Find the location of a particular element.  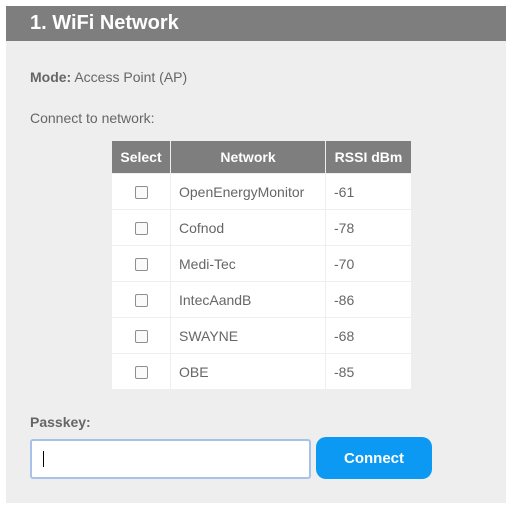

connect-prompt: Connect to network: is located at coordinates (92, 118).